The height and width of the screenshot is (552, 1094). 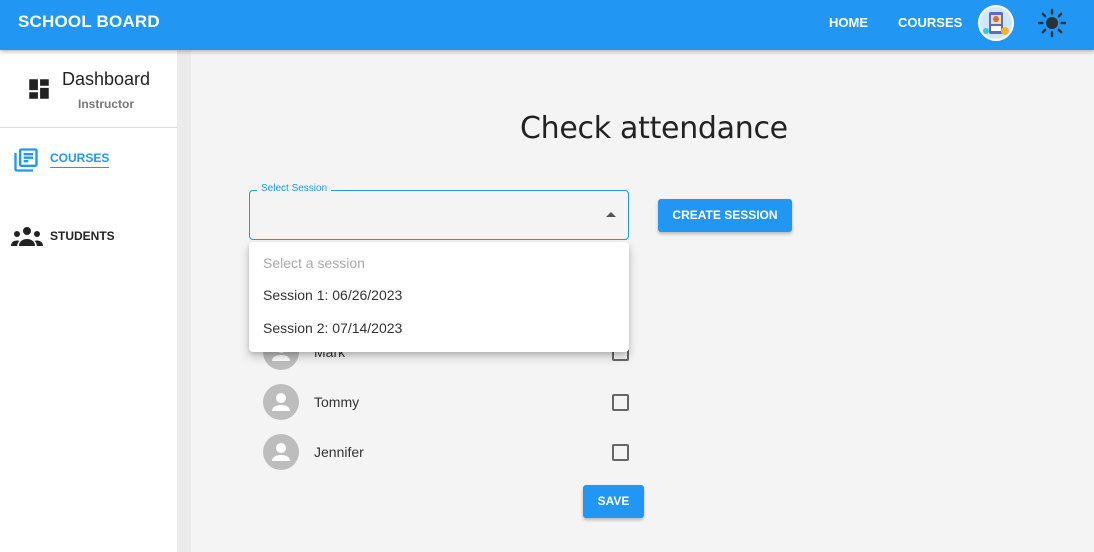 I want to click on sidebar-item-label: COURSES, so click(x=80, y=159).